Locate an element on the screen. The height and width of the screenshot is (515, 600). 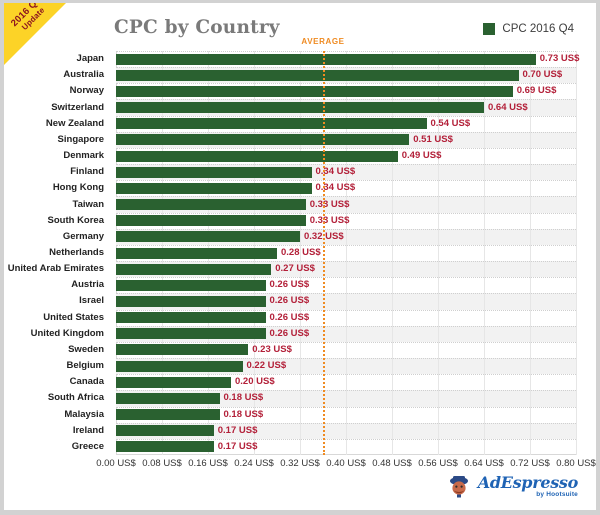
chart-legend: CPC 2016 Q4 is located at coordinates (528, 29).